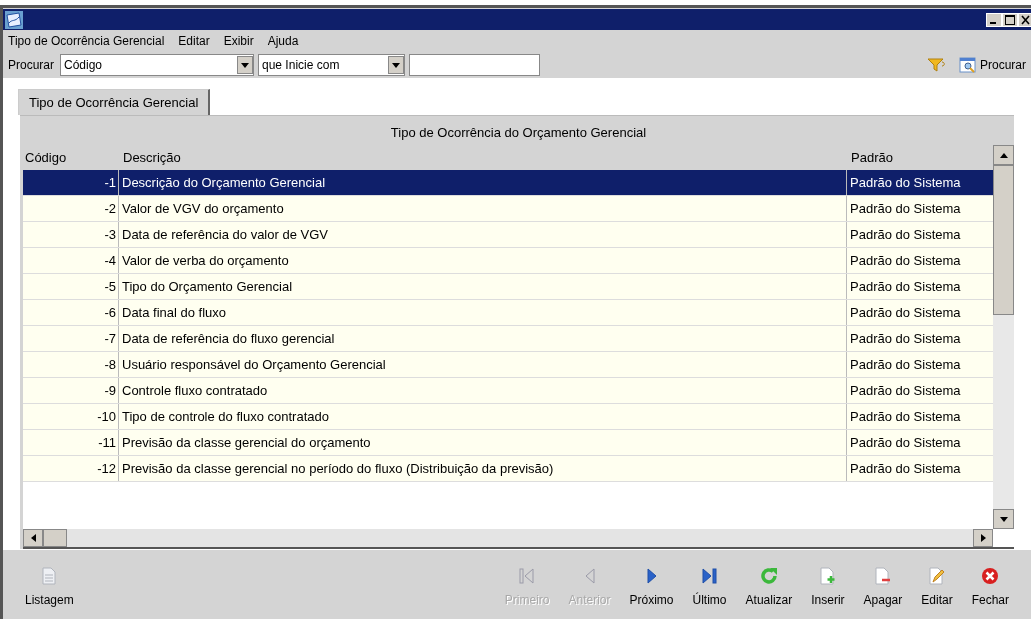  I want to click on table-cell: Previsão da classe gerencial do orçamento, so click(483, 442).